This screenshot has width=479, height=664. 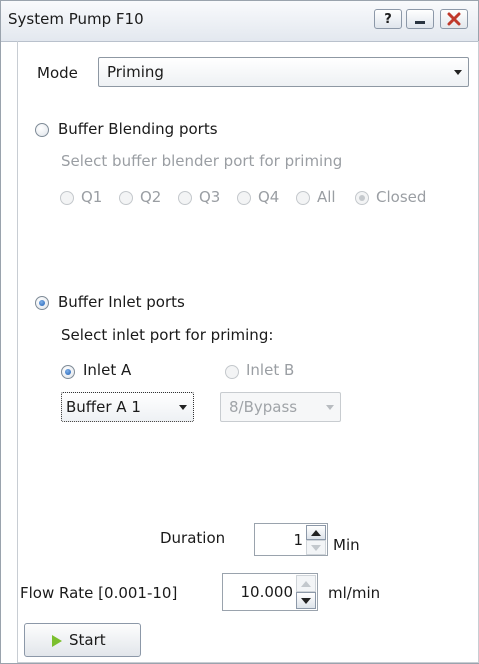 What do you see at coordinates (151, 197) in the screenshot?
I see `blend-q2-label: Q2` at bounding box center [151, 197].